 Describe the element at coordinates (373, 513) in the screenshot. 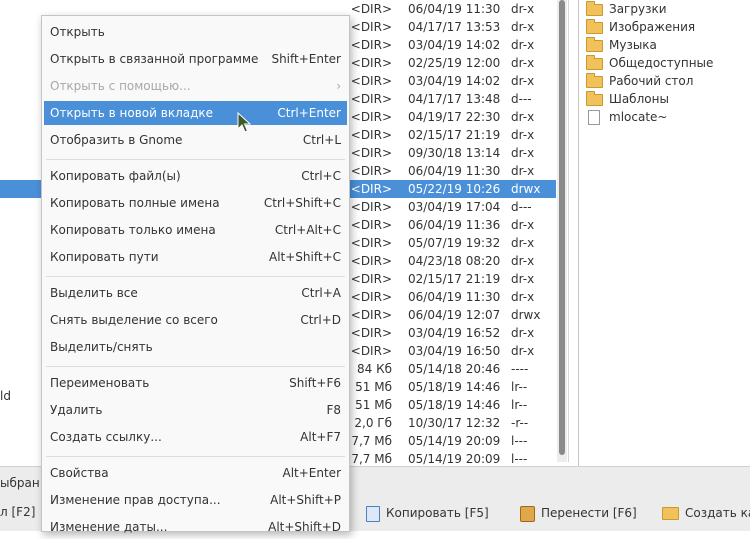

I see `copy-icon` at that location.